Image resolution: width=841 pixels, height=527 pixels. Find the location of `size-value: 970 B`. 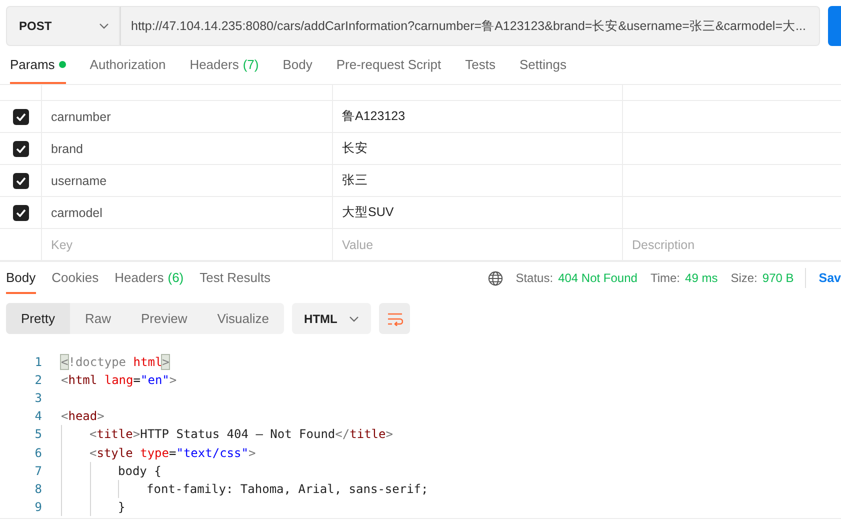

size-value: 970 B is located at coordinates (778, 278).